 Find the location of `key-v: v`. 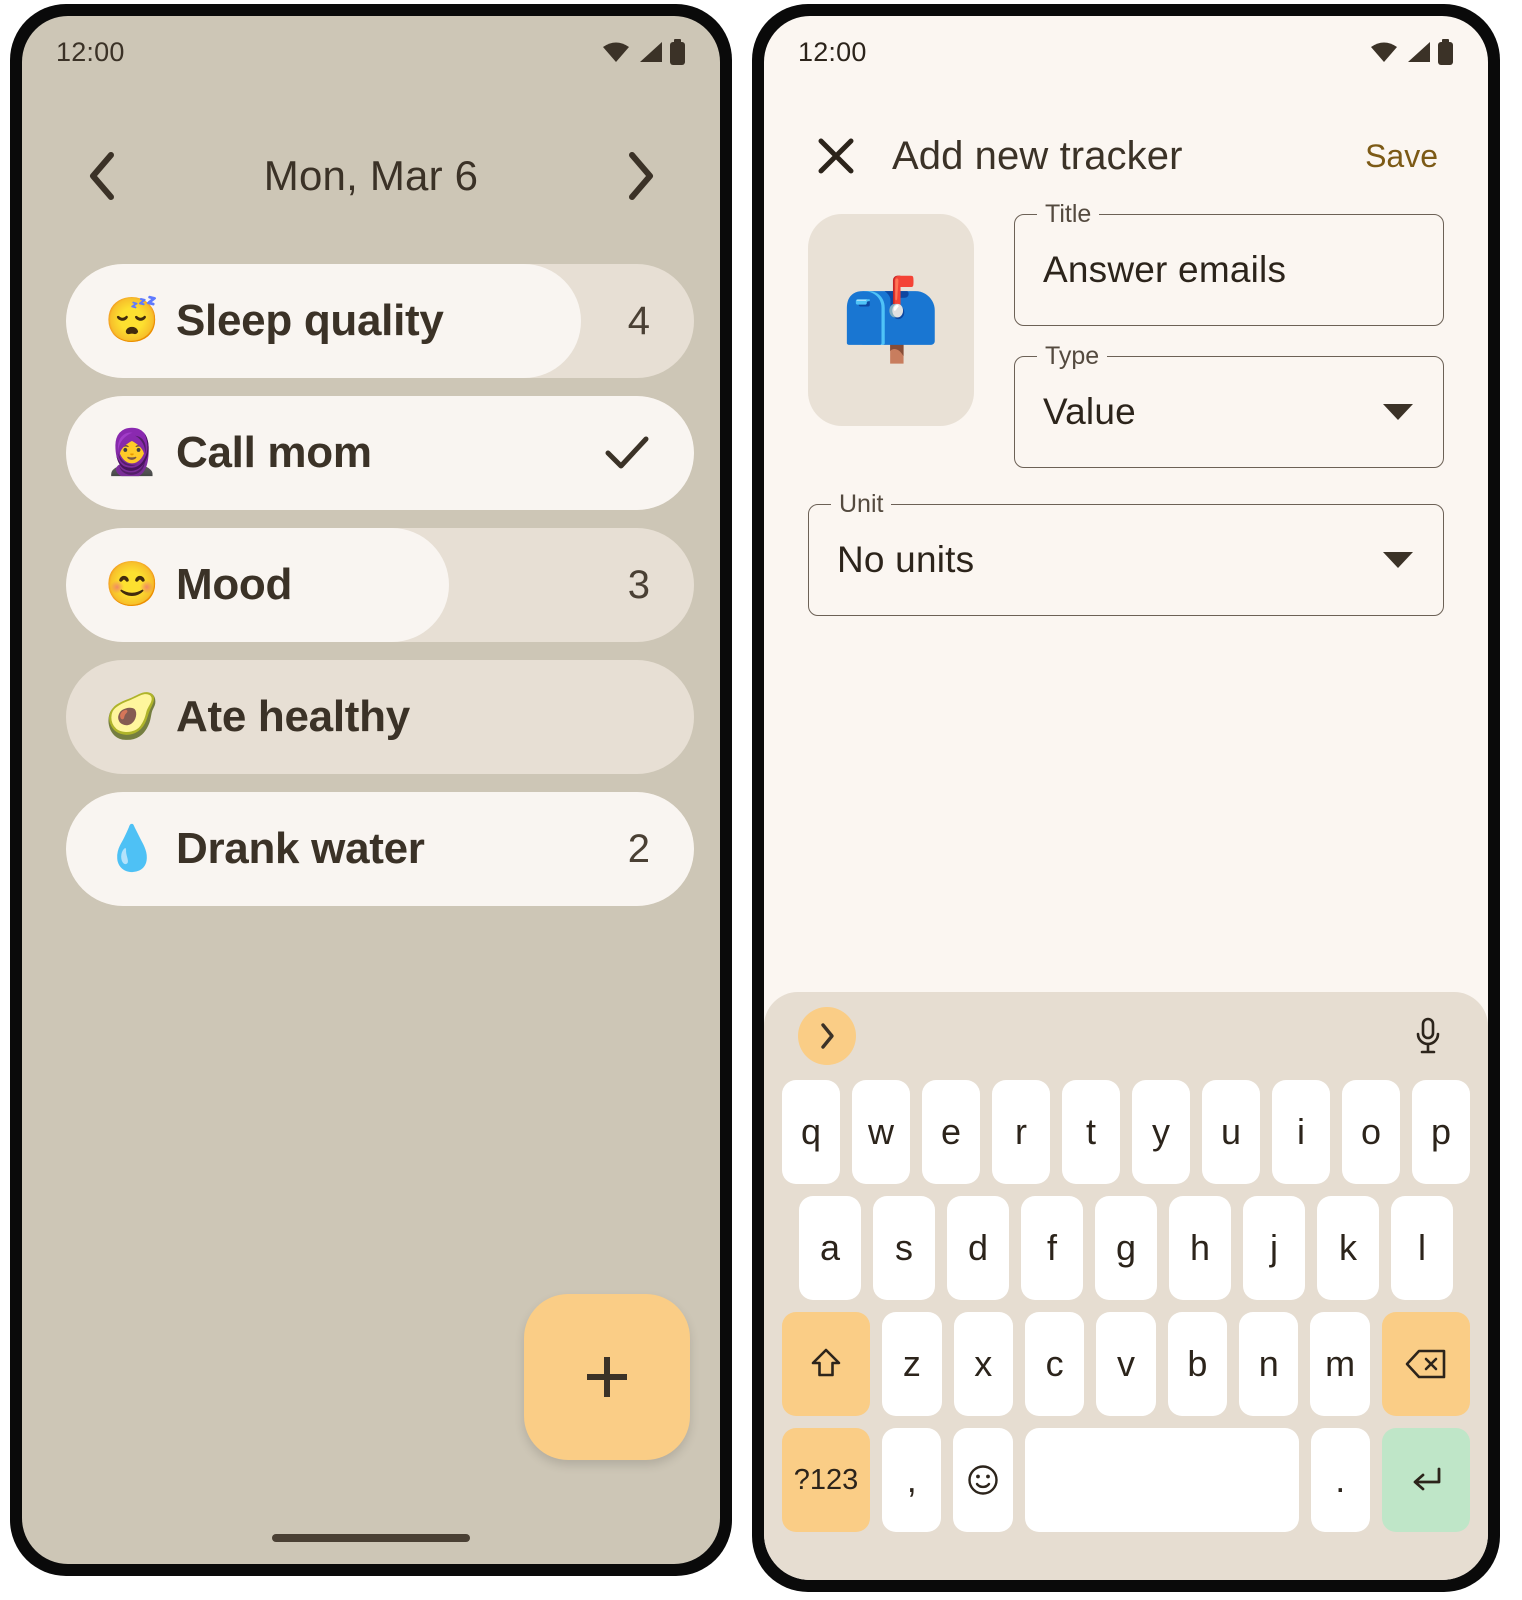

key-v: v is located at coordinates (1126, 1364).